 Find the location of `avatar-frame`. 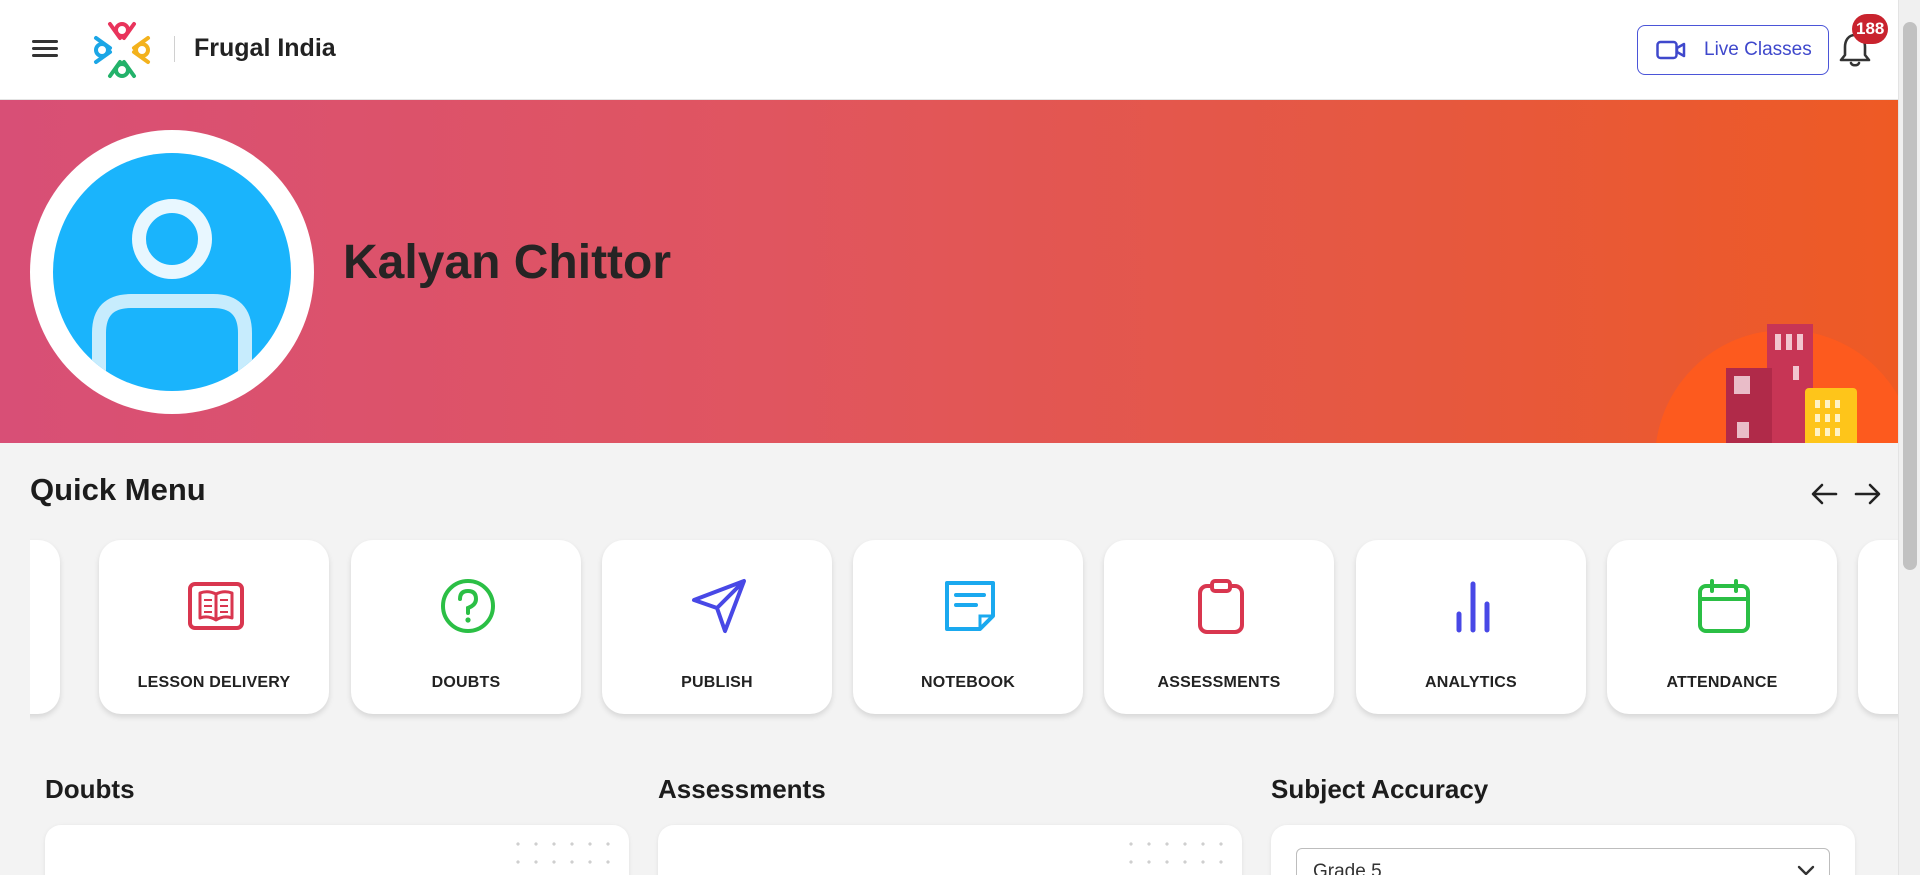

avatar-frame is located at coordinates (172, 272).